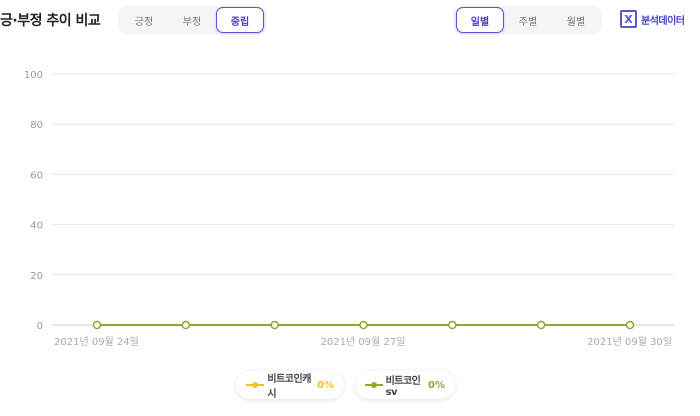 The height and width of the screenshot is (416, 700). I want to click on y-tick-label: 60, so click(36, 175).